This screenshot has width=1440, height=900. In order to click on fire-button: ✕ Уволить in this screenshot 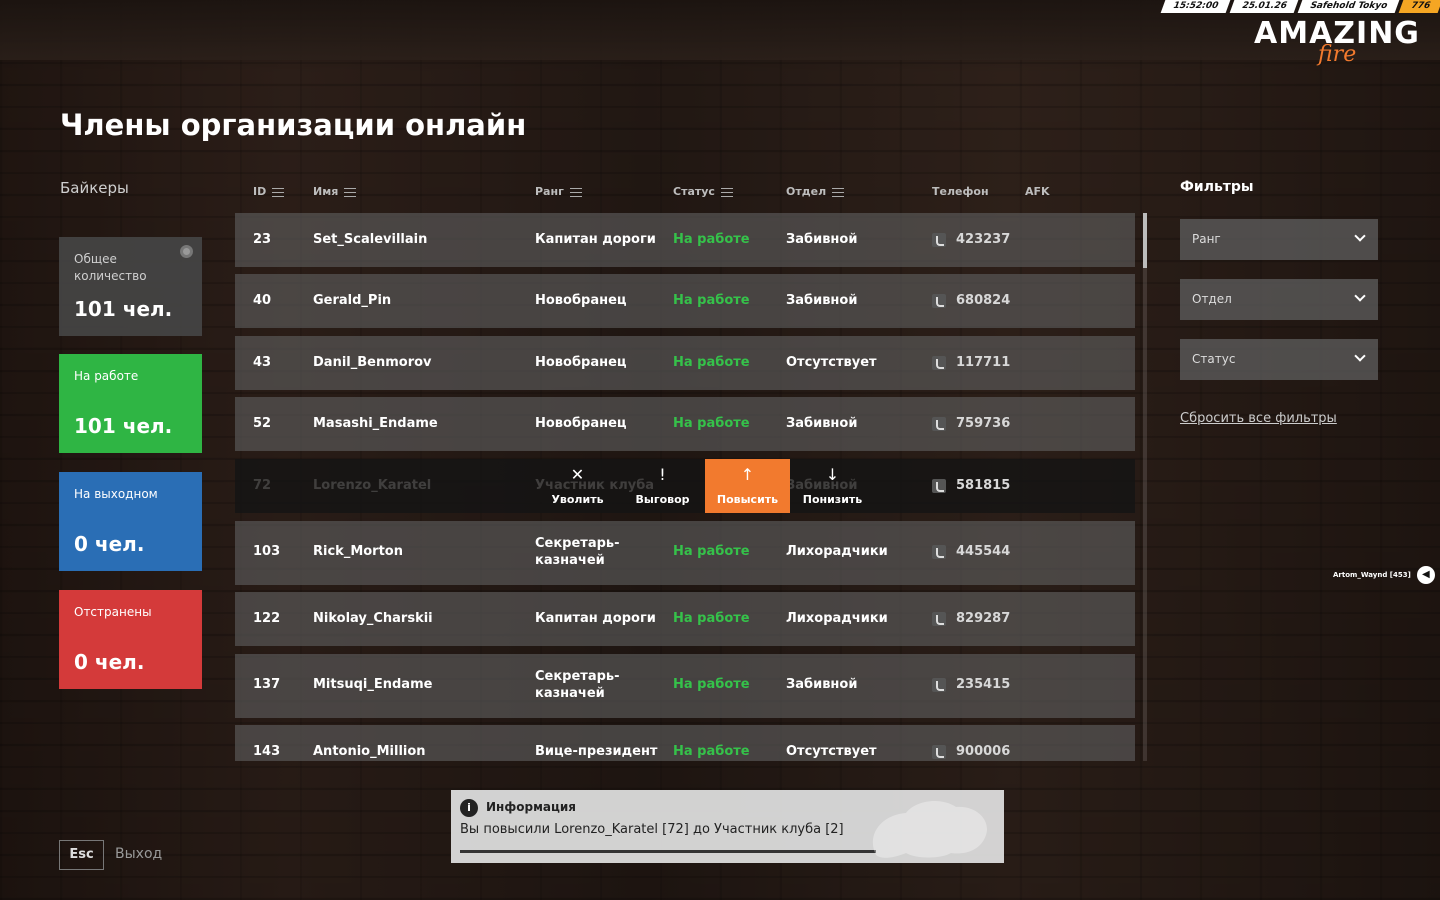, I will do `click(577, 486)`.